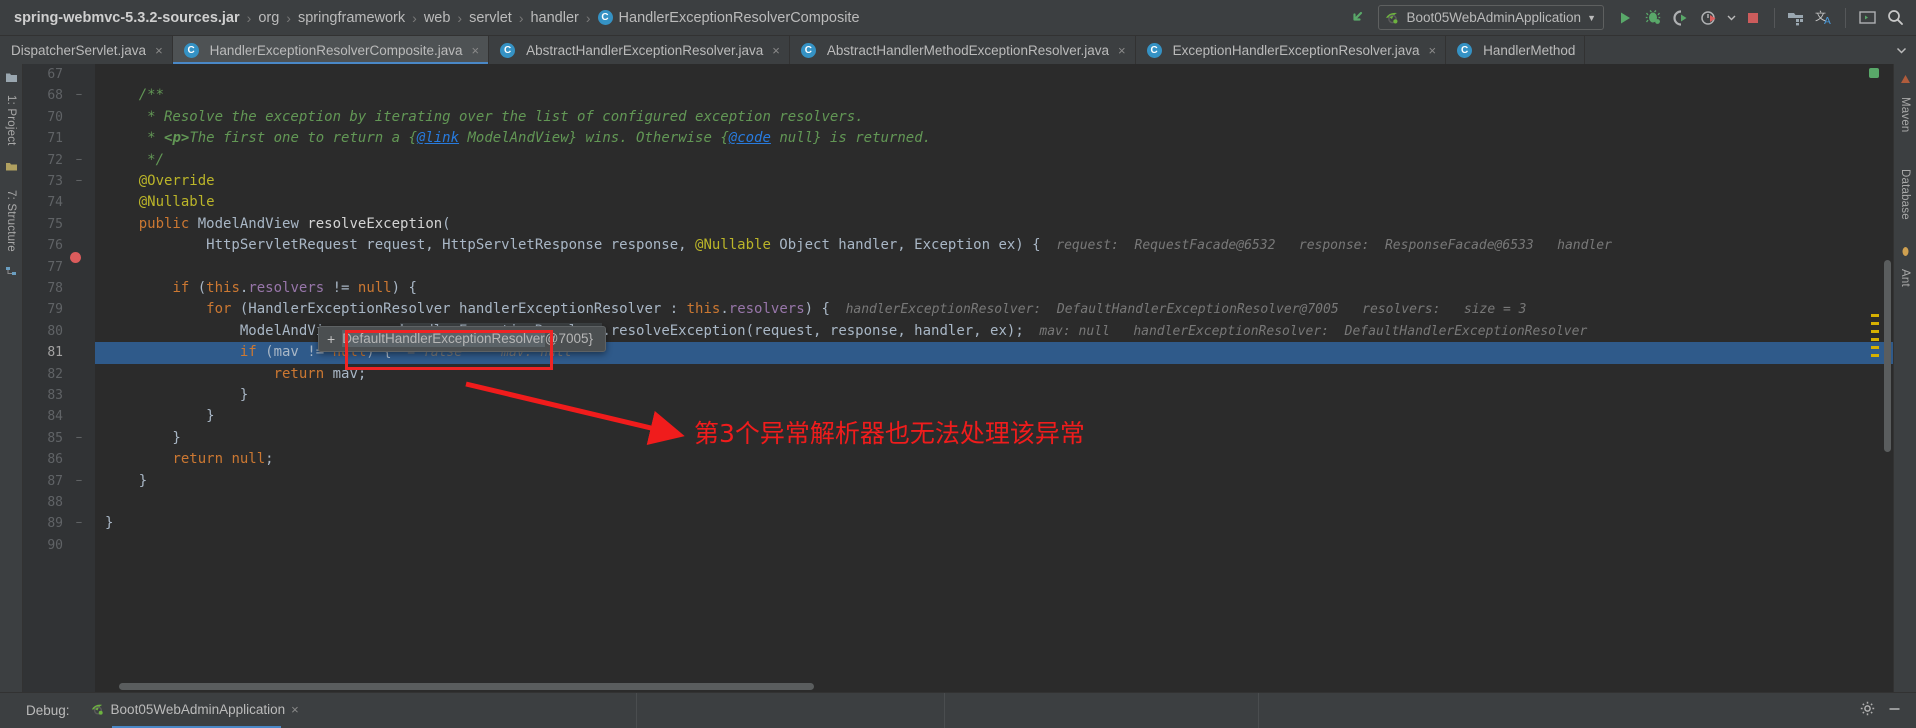 The width and height of the screenshot is (1916, 728). I want to click on debug-value-tooltip: + DefaultHandlerExceptionResolver@7005}, so click(462, 339).